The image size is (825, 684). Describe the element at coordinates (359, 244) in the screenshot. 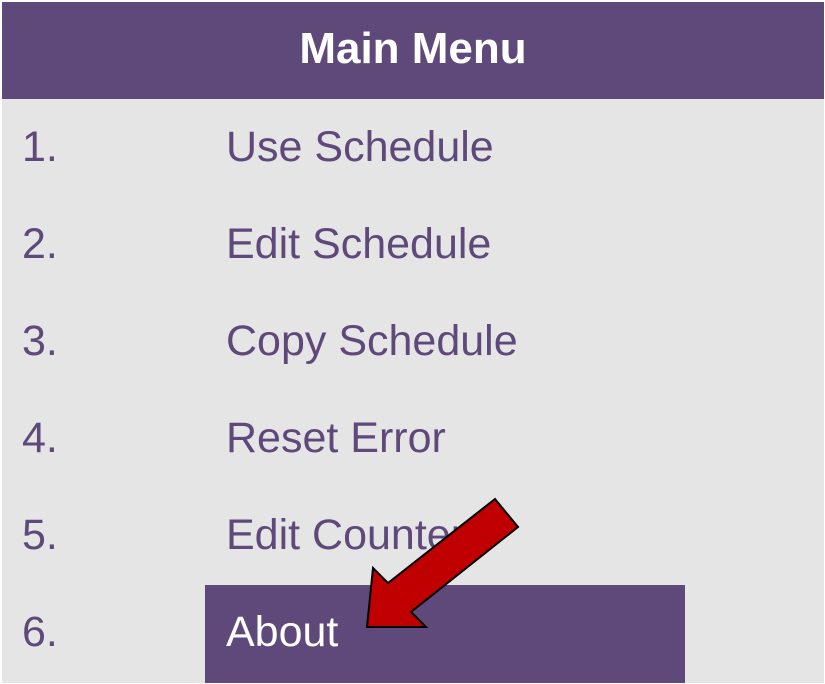

I see `menu-item-label: Edit Schedule` at that location.